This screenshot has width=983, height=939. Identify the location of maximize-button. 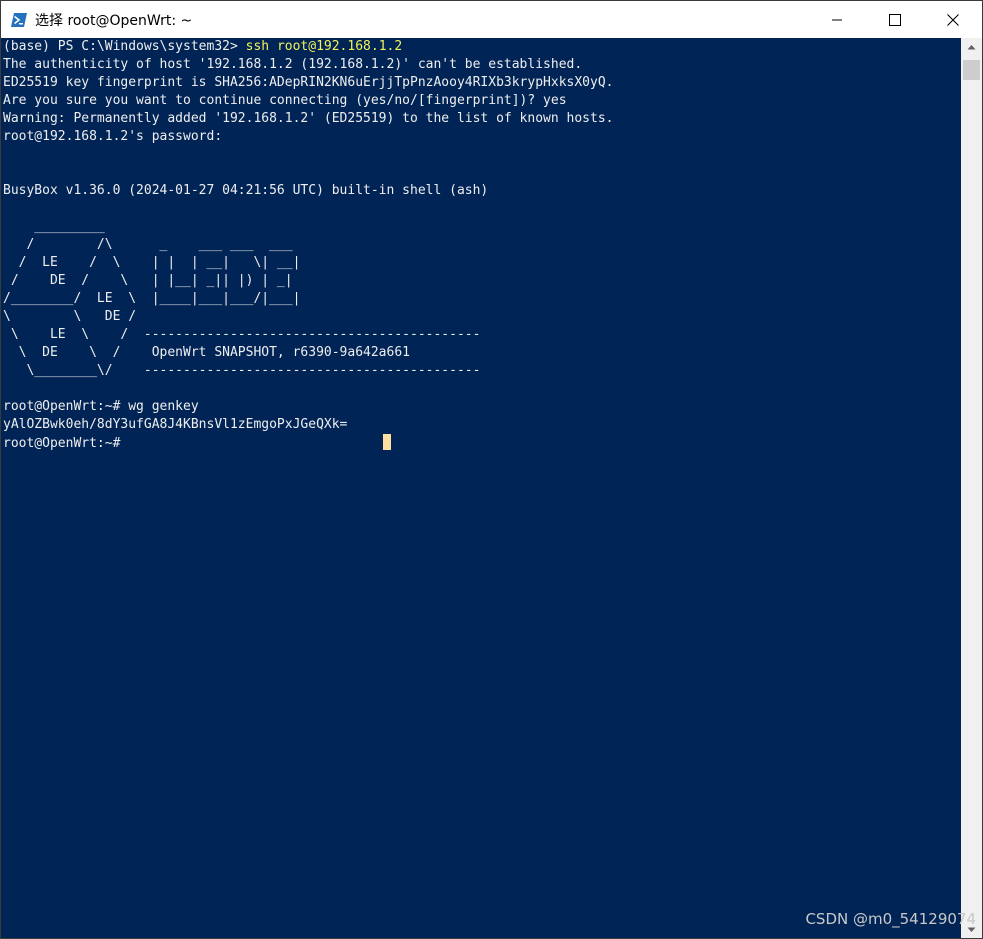
(895, 19).